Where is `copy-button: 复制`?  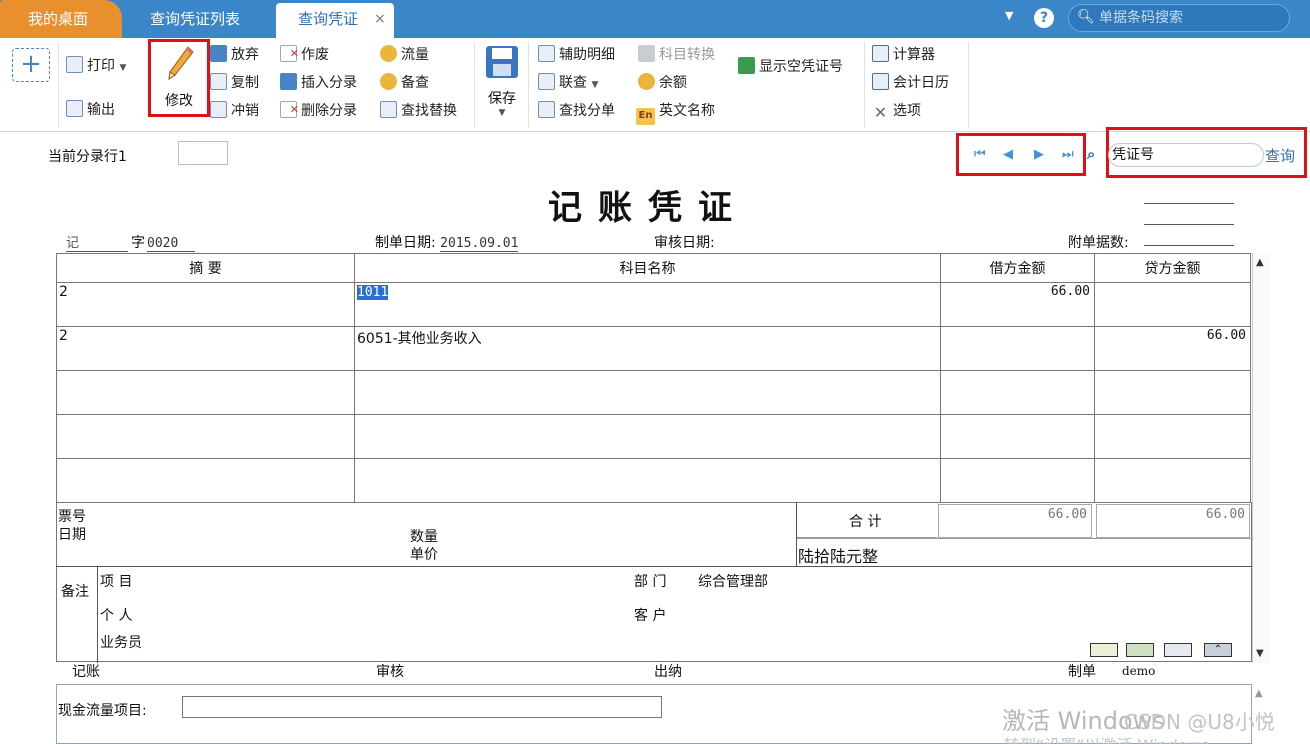 copy-button: 复制 is located at coordinates (234, 83).